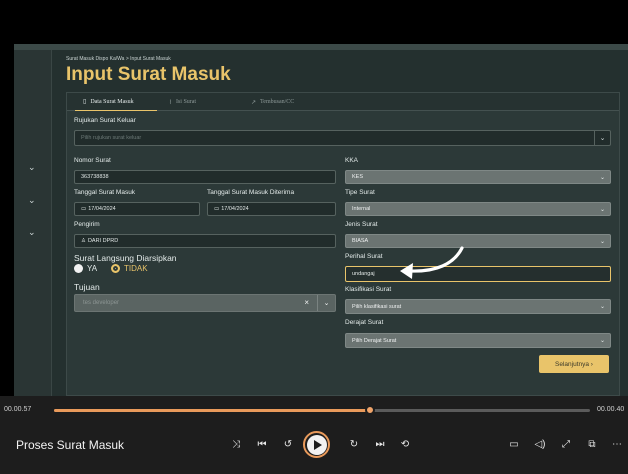  What do you see at coordinates (574, 364) in the screenshot?
I see `next-button: Selanjutnya ›` at bounding box center [574, 364].